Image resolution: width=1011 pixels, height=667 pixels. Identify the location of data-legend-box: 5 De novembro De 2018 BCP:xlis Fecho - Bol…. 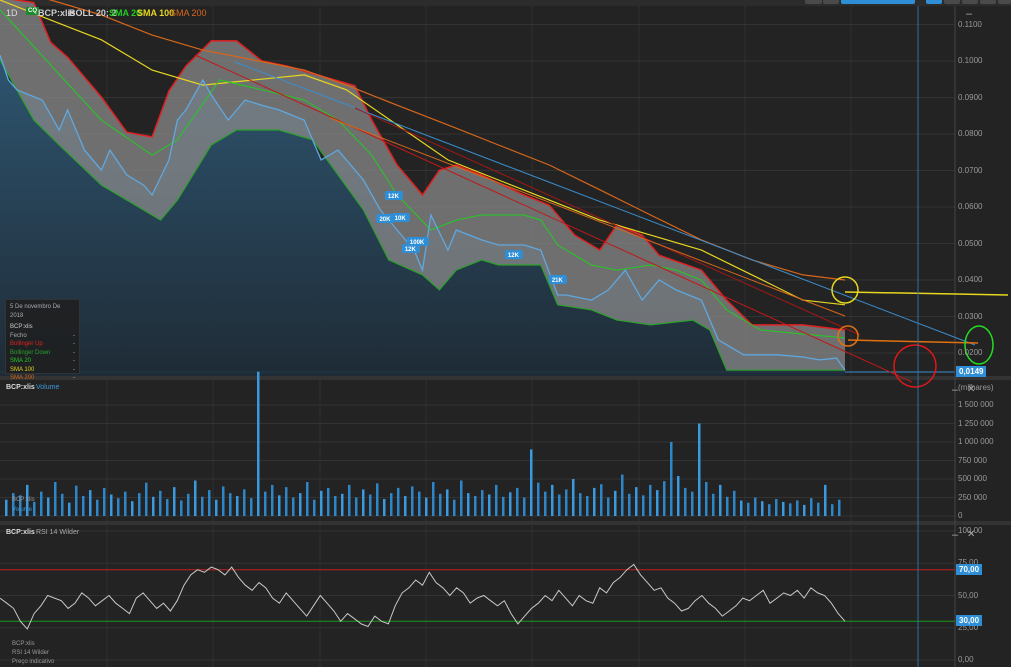
(42, 340).